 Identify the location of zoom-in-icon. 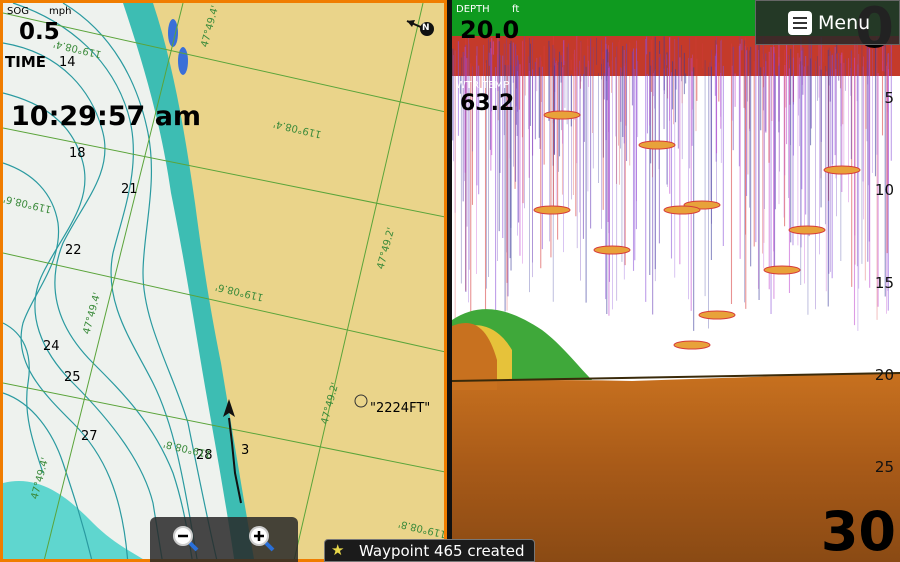
(261, 538).